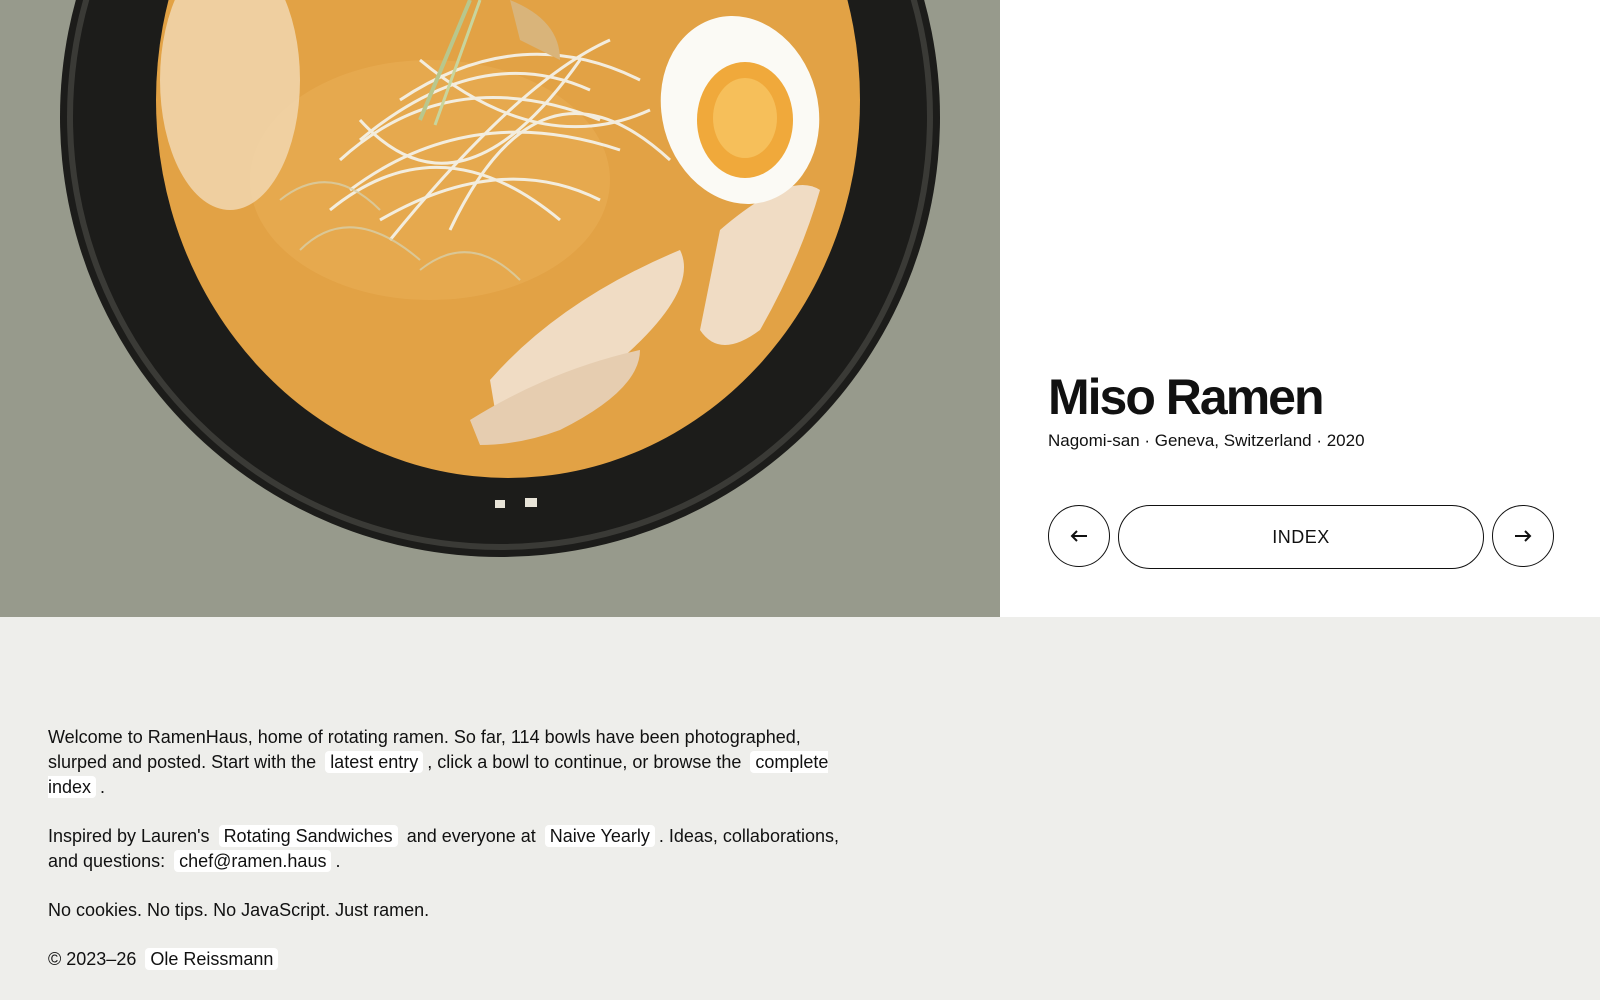 Image resolution: width=1600 pixels, height=1000 pixels. Describe the element at coordinates (129, 836) in the screenshot. I see `inspiration-text: Inspired by Lauren's` at that location.